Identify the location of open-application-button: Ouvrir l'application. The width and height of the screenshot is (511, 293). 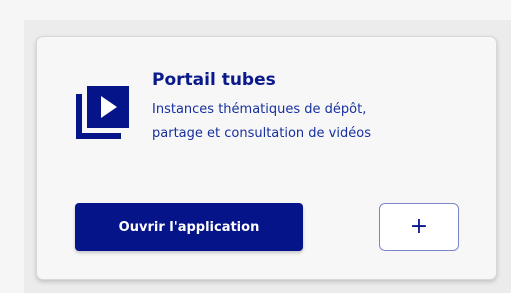
(189, 227).